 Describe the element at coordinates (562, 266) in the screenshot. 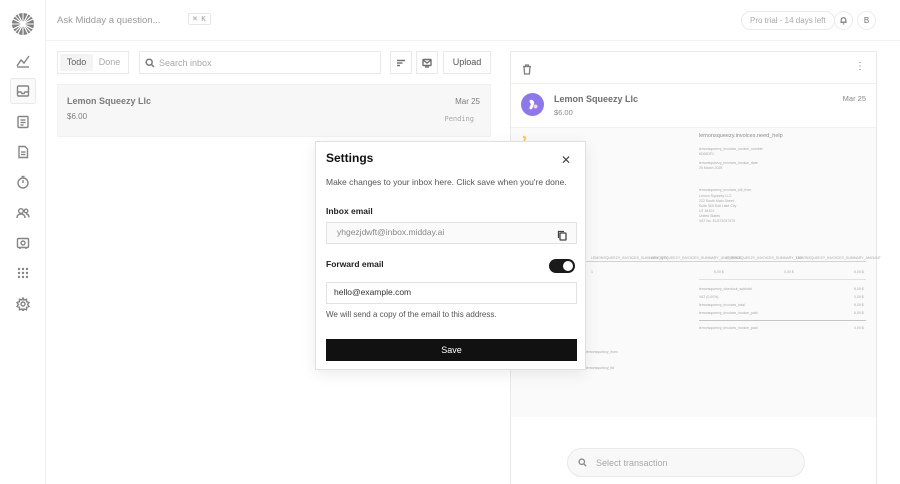

I see `forward-email-toggle` at that location.